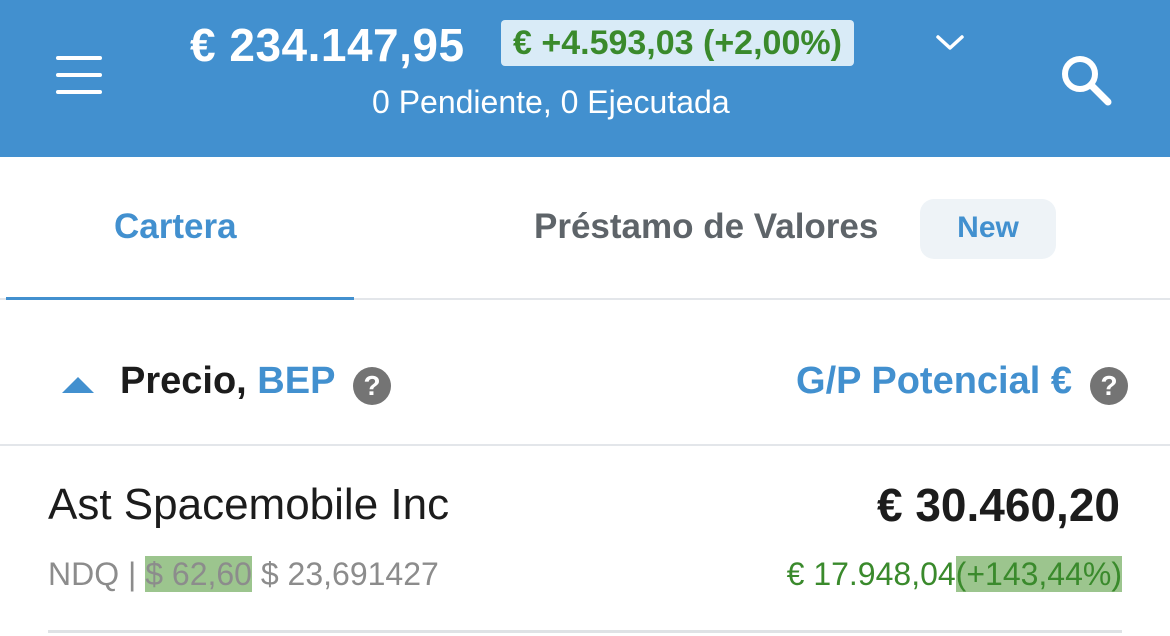  I want to click on break-even-price: $ 23,691427, so click(349, 574).